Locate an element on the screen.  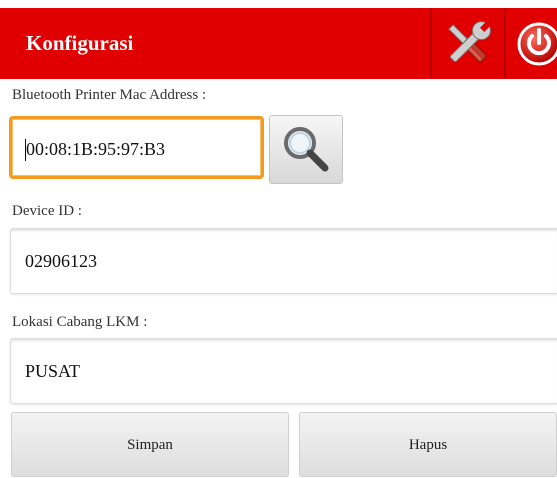
power-icon is located at coordinates (537, 44).